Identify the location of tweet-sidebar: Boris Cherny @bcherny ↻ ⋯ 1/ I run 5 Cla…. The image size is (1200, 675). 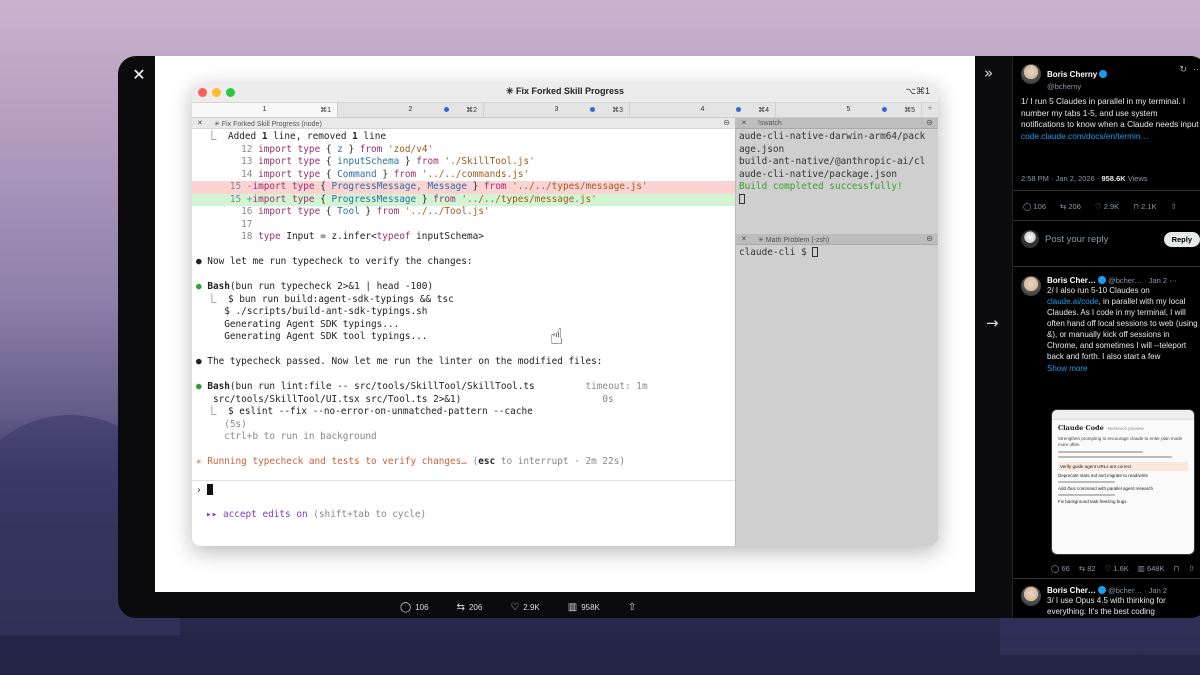
(1106, 337).